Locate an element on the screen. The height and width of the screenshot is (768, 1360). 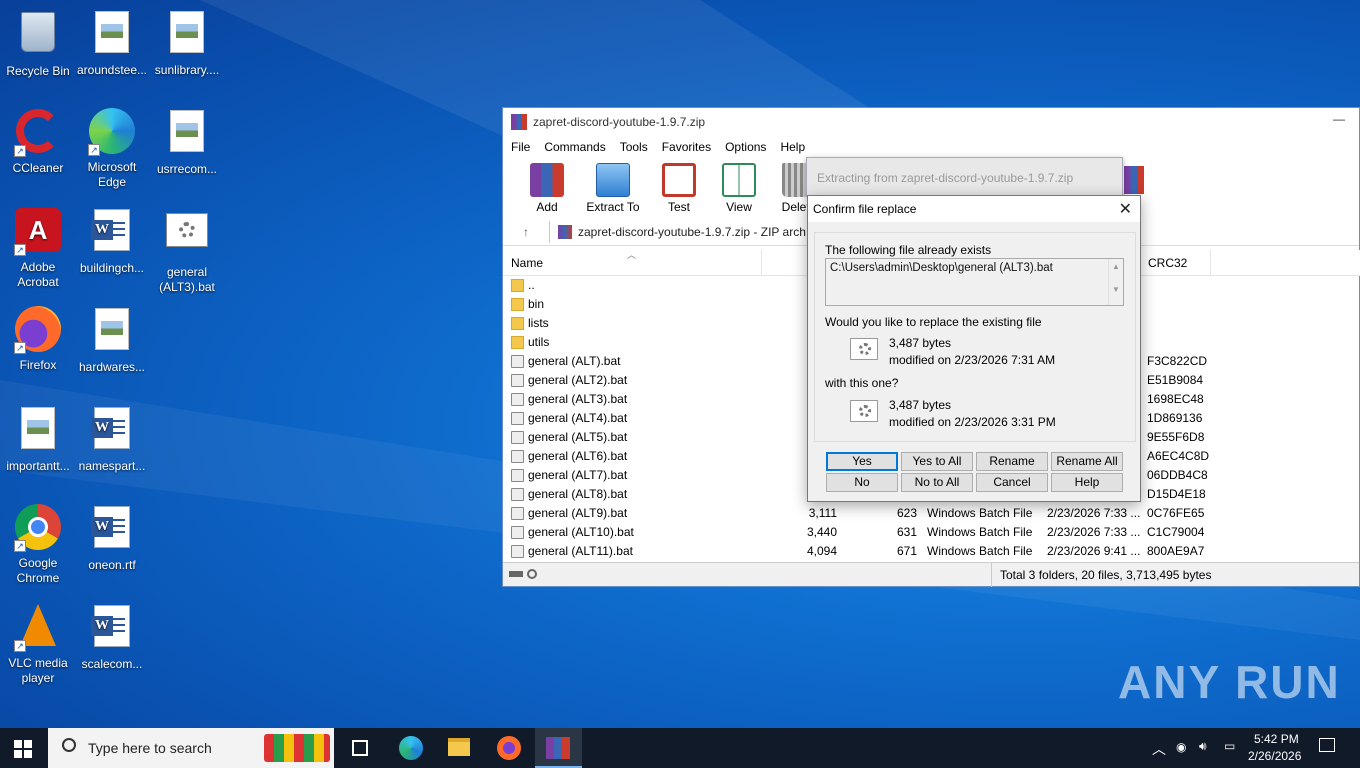
menu-tools: Tools is located at coordinates (634, 147).